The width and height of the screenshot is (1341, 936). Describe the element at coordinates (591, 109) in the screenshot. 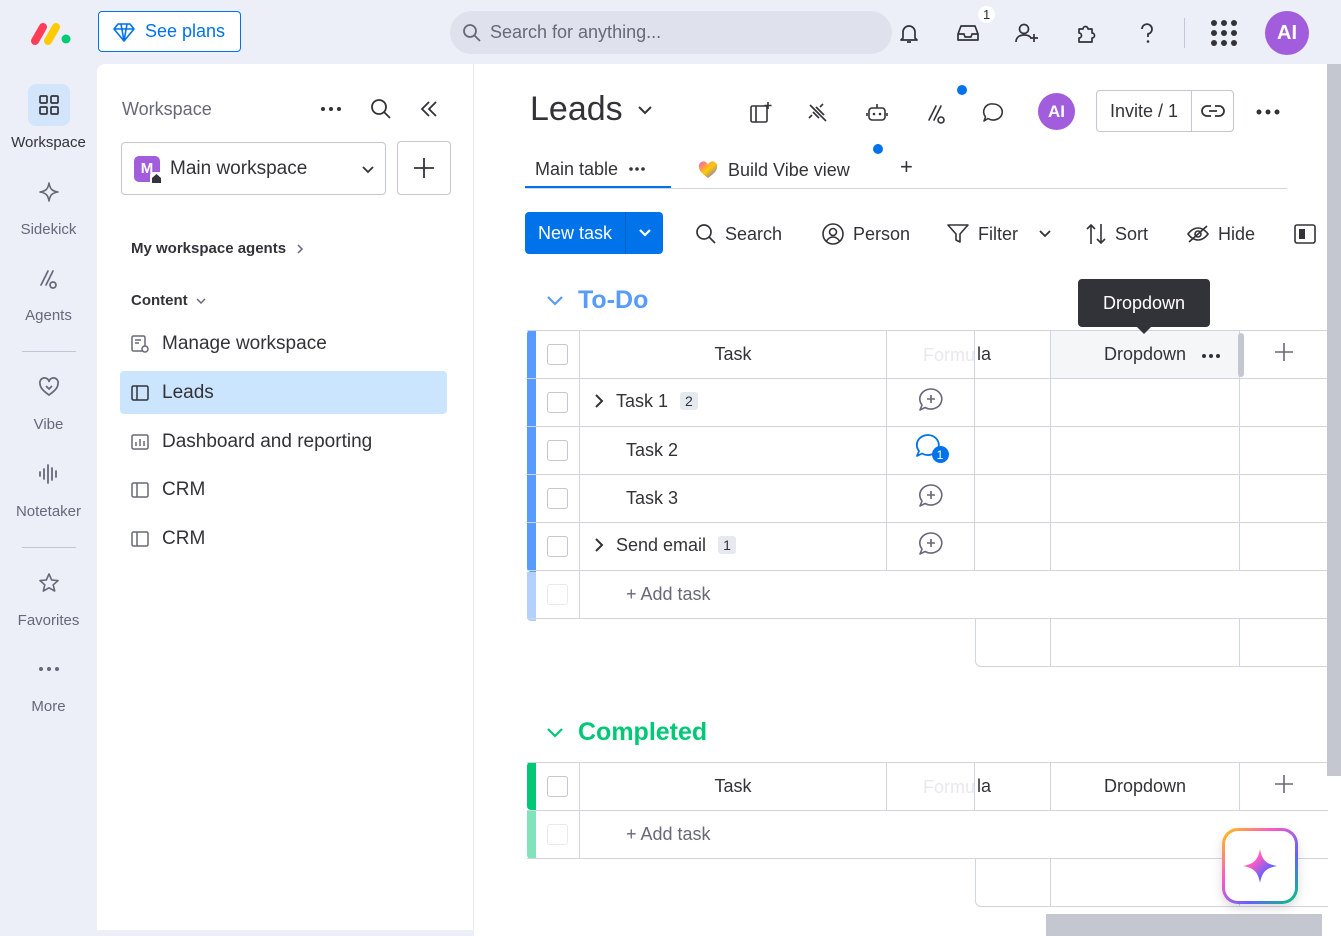

I see `board-title-button: Leads` at that location.